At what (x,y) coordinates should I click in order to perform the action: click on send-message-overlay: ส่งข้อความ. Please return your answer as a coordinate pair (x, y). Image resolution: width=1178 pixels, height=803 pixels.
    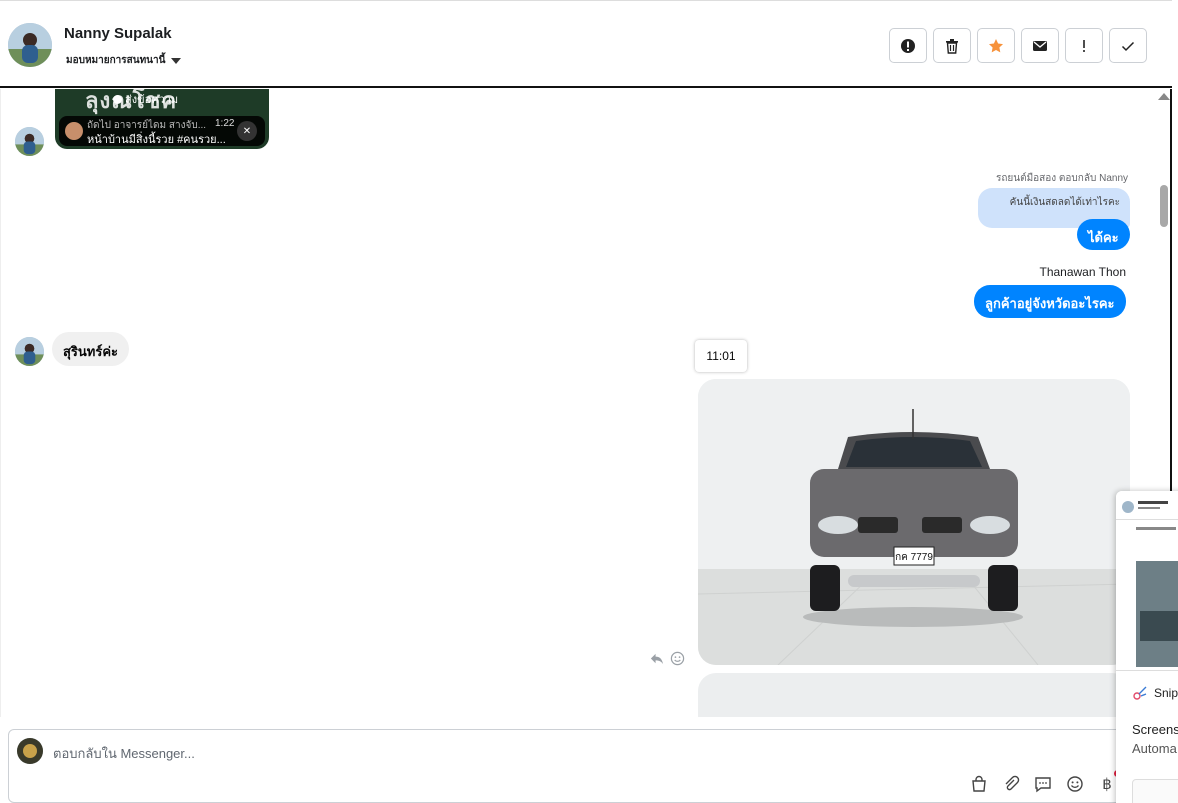
    Looking at the image, I should click on (145, 99).